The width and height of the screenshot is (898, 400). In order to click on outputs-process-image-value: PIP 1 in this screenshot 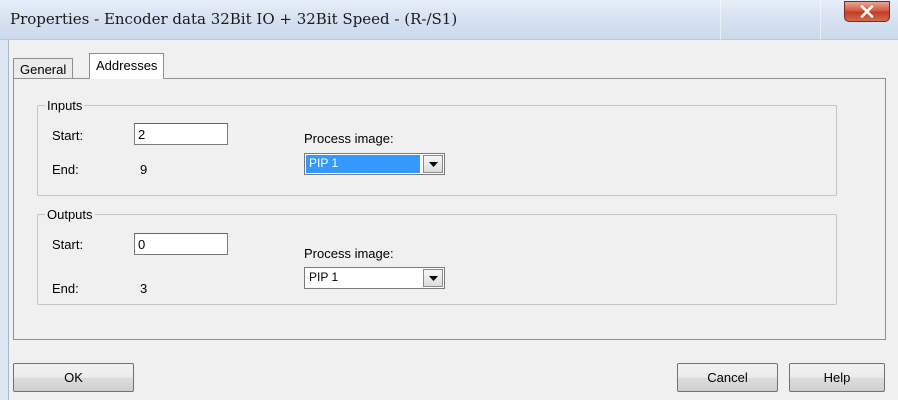, I will do `click(324, 277)`.